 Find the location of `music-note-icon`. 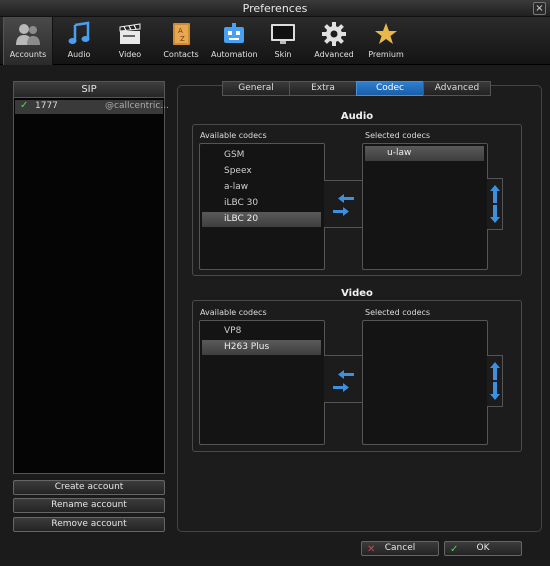

music-note-icon is located at coordinates (79, 32).